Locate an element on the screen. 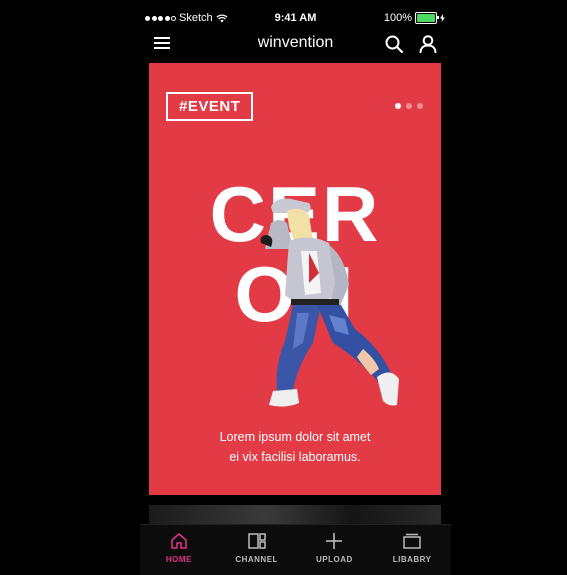 The width and height of the screenshot is (567, 575). channel-icon is located at coordinates (256, 541).